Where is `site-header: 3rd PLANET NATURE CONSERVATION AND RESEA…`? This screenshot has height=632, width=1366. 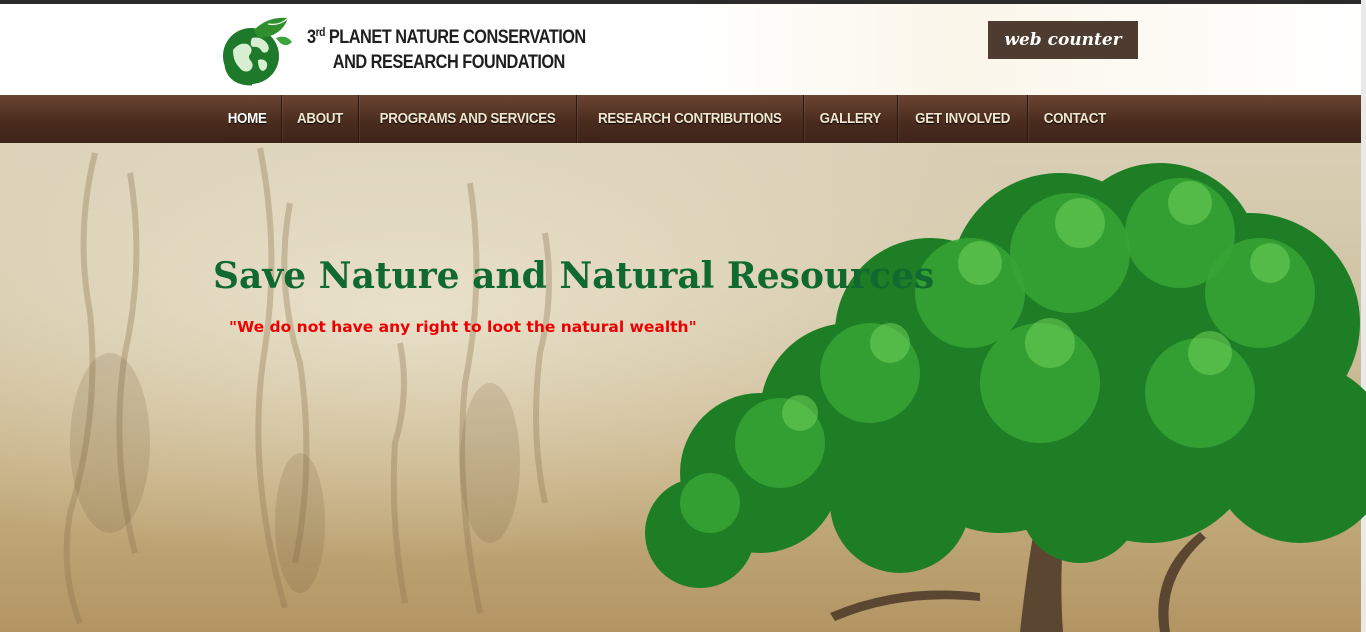 site-header: 3rd PLANET NATURE CONSERVATION AND RESEA… is located at coordinates (683, 49).